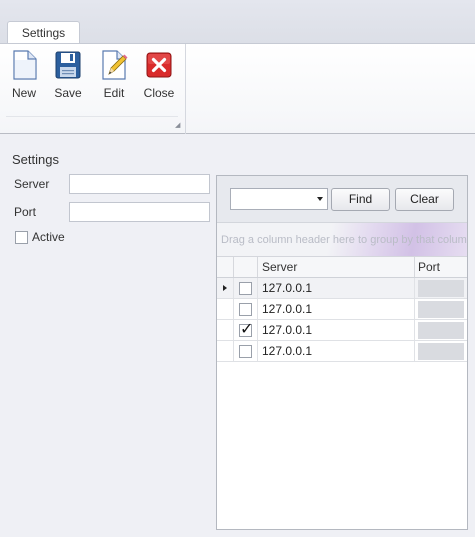 The image size is (475, 537). Describe the element at coordinates (25, 212) in the screenshot. I see `port-label: Port` at that location.